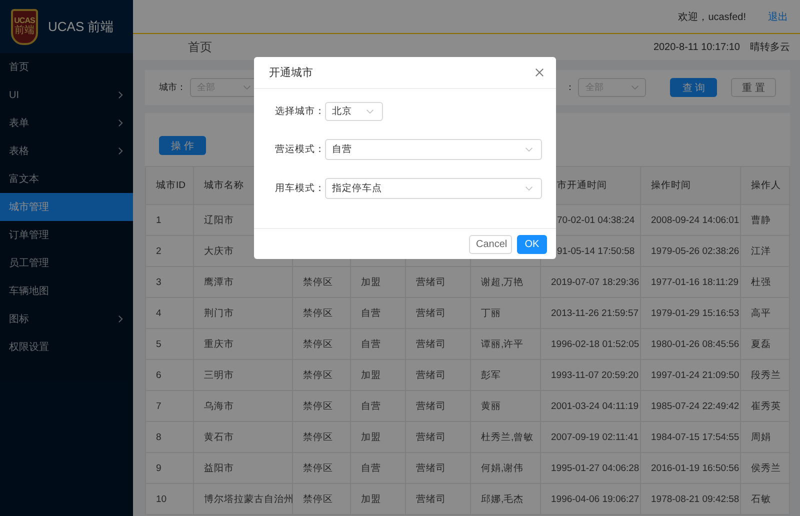  I want to click on weather-text: 晴转多云, so click(770, 47).